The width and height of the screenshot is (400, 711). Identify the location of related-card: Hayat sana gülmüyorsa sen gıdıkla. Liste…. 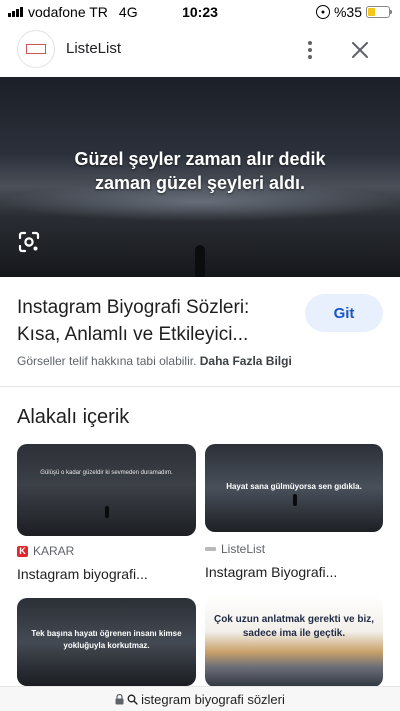
(294, 512).